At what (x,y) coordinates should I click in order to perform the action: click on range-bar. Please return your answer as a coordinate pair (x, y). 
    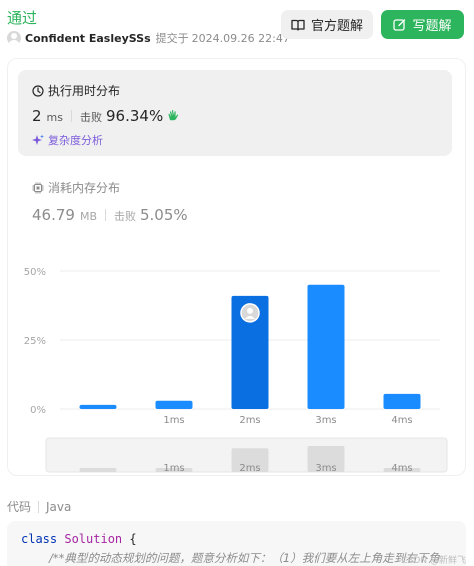
    Looking at the image, I should click on (98, 470).